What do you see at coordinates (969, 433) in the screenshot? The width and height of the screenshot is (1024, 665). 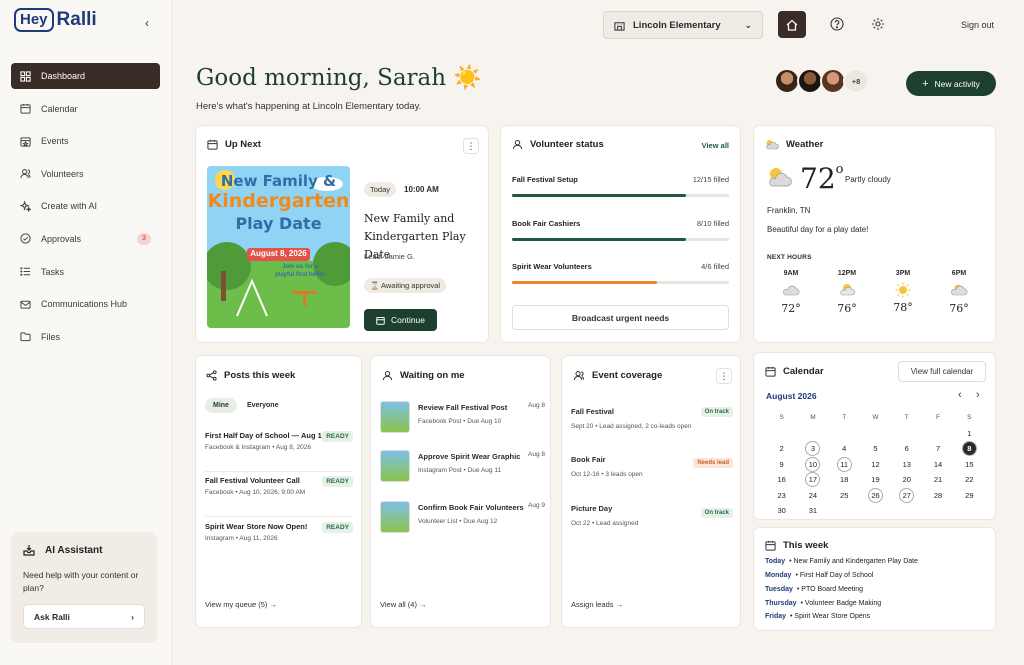 I see `calendar-day: 1` at bounding box center [969, 433].